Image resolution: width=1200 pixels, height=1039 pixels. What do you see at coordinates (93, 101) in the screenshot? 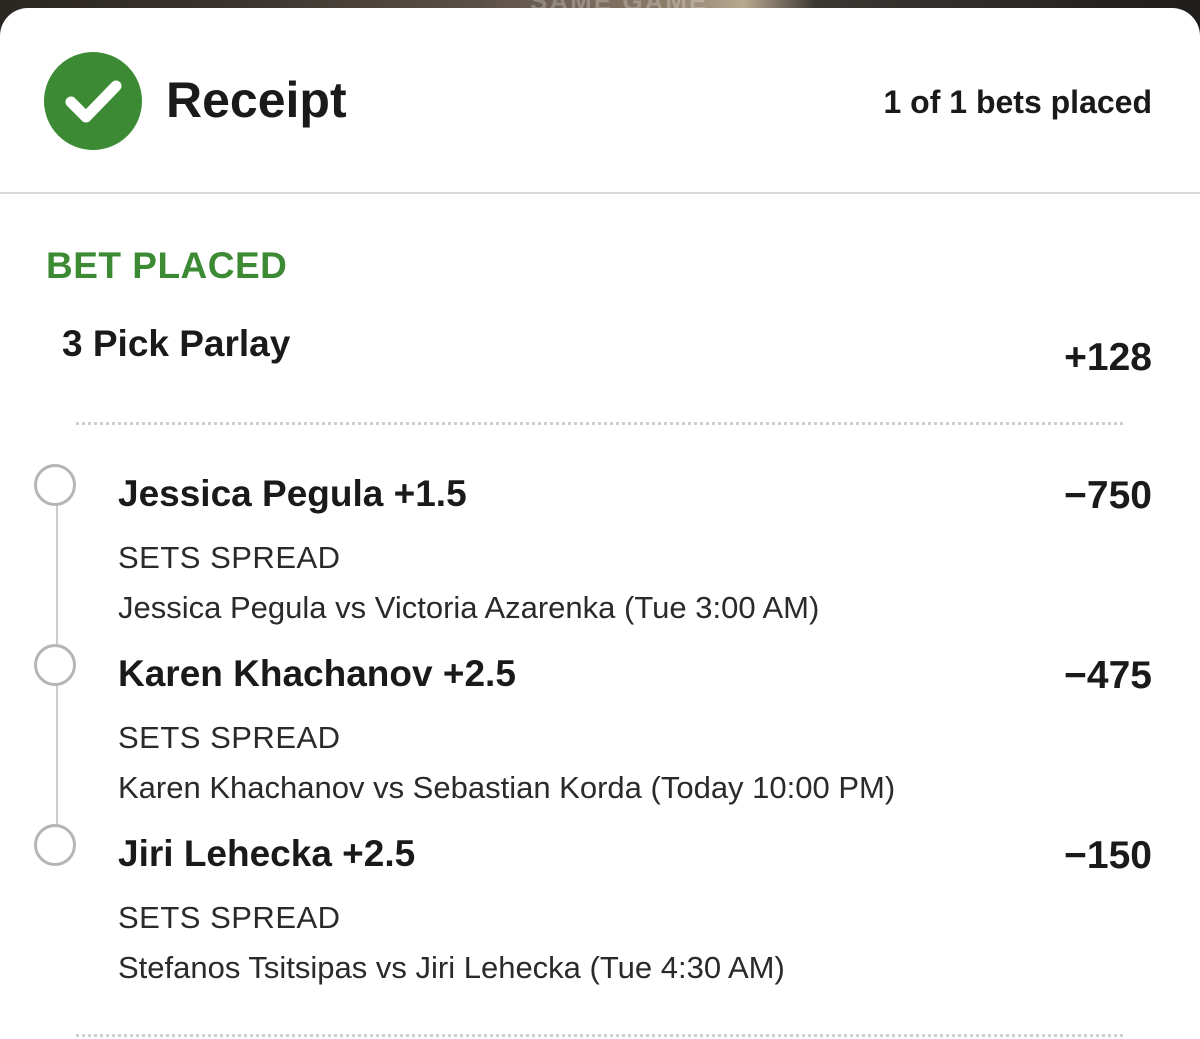
I see `check-icon` at bounding box center [93, 101].